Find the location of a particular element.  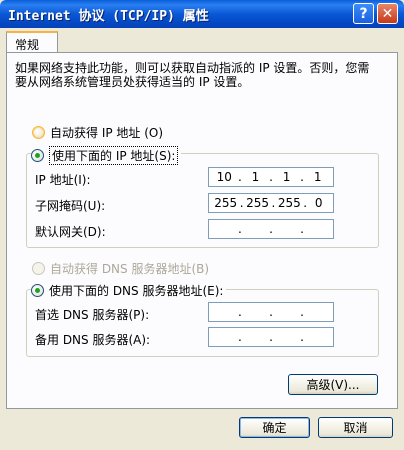

ip-octet-1: 10 is located at coordinates (224, 177).